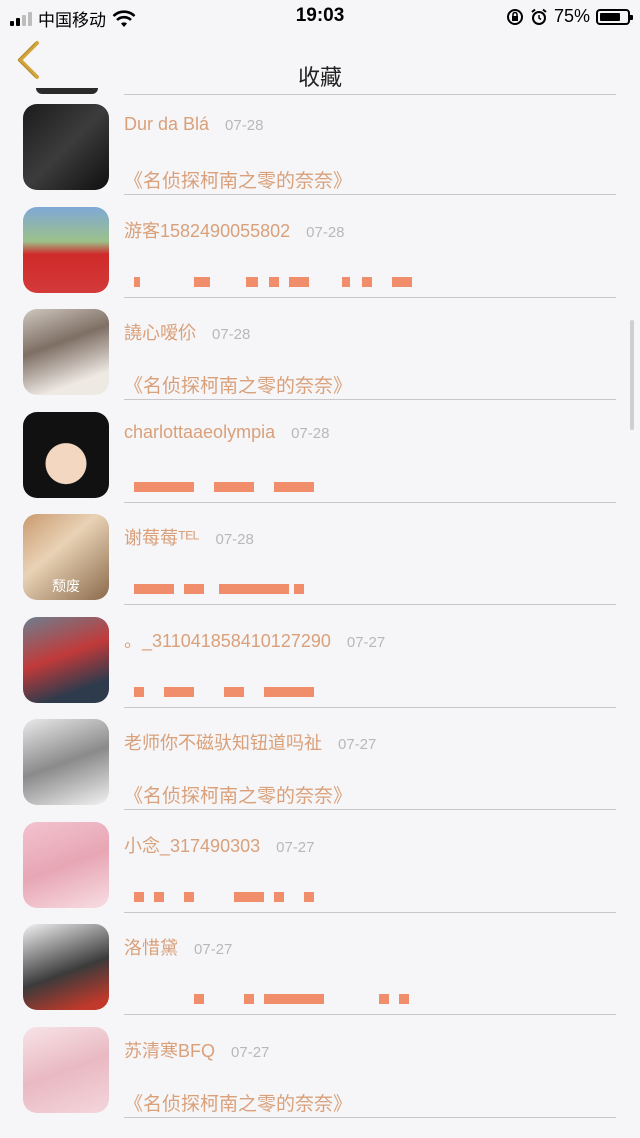 The height and width of the screenshot is (1138, 640). What do you see at coordinates (151, 948) in the screenshot?
I see `user-name-text: 洛惜黛` at bounding box center [151, 948].